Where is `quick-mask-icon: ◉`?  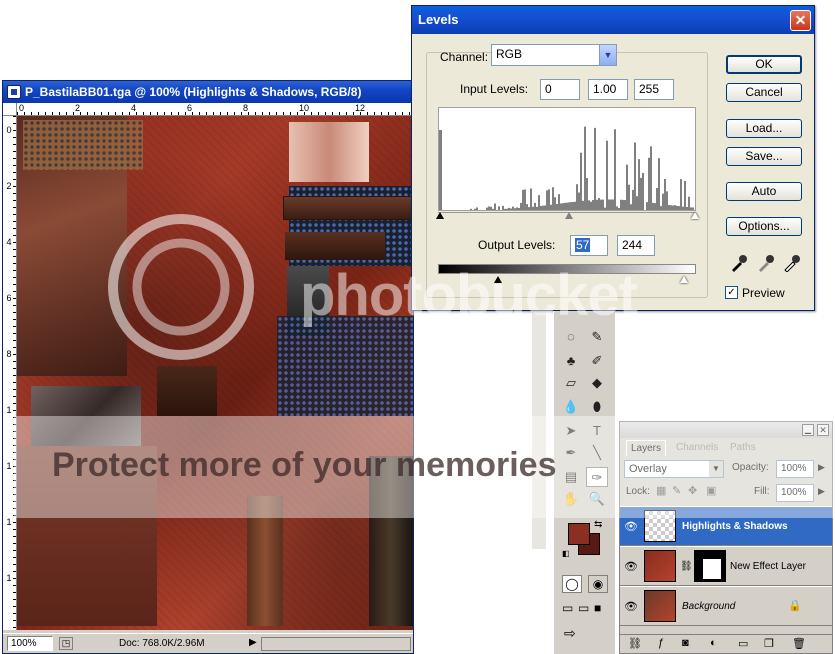
quick-mask-icon: ◉ is located at coordinates (598, 584).